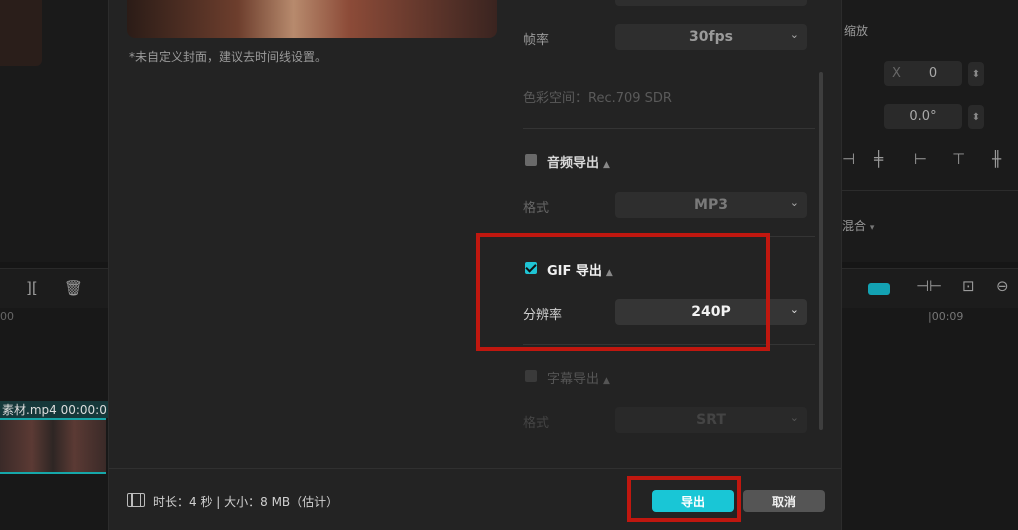  Describe the element at coordinates (858, 225) in the screenshot. I see `blend-label: 混合 ▾` at that location.